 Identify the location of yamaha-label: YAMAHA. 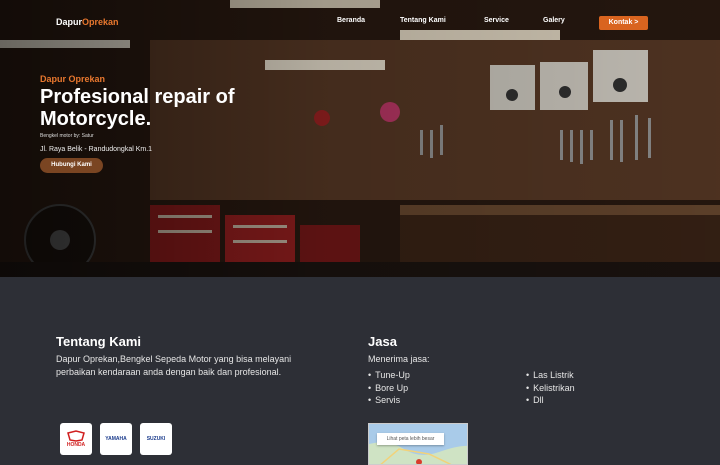
(116, 439).